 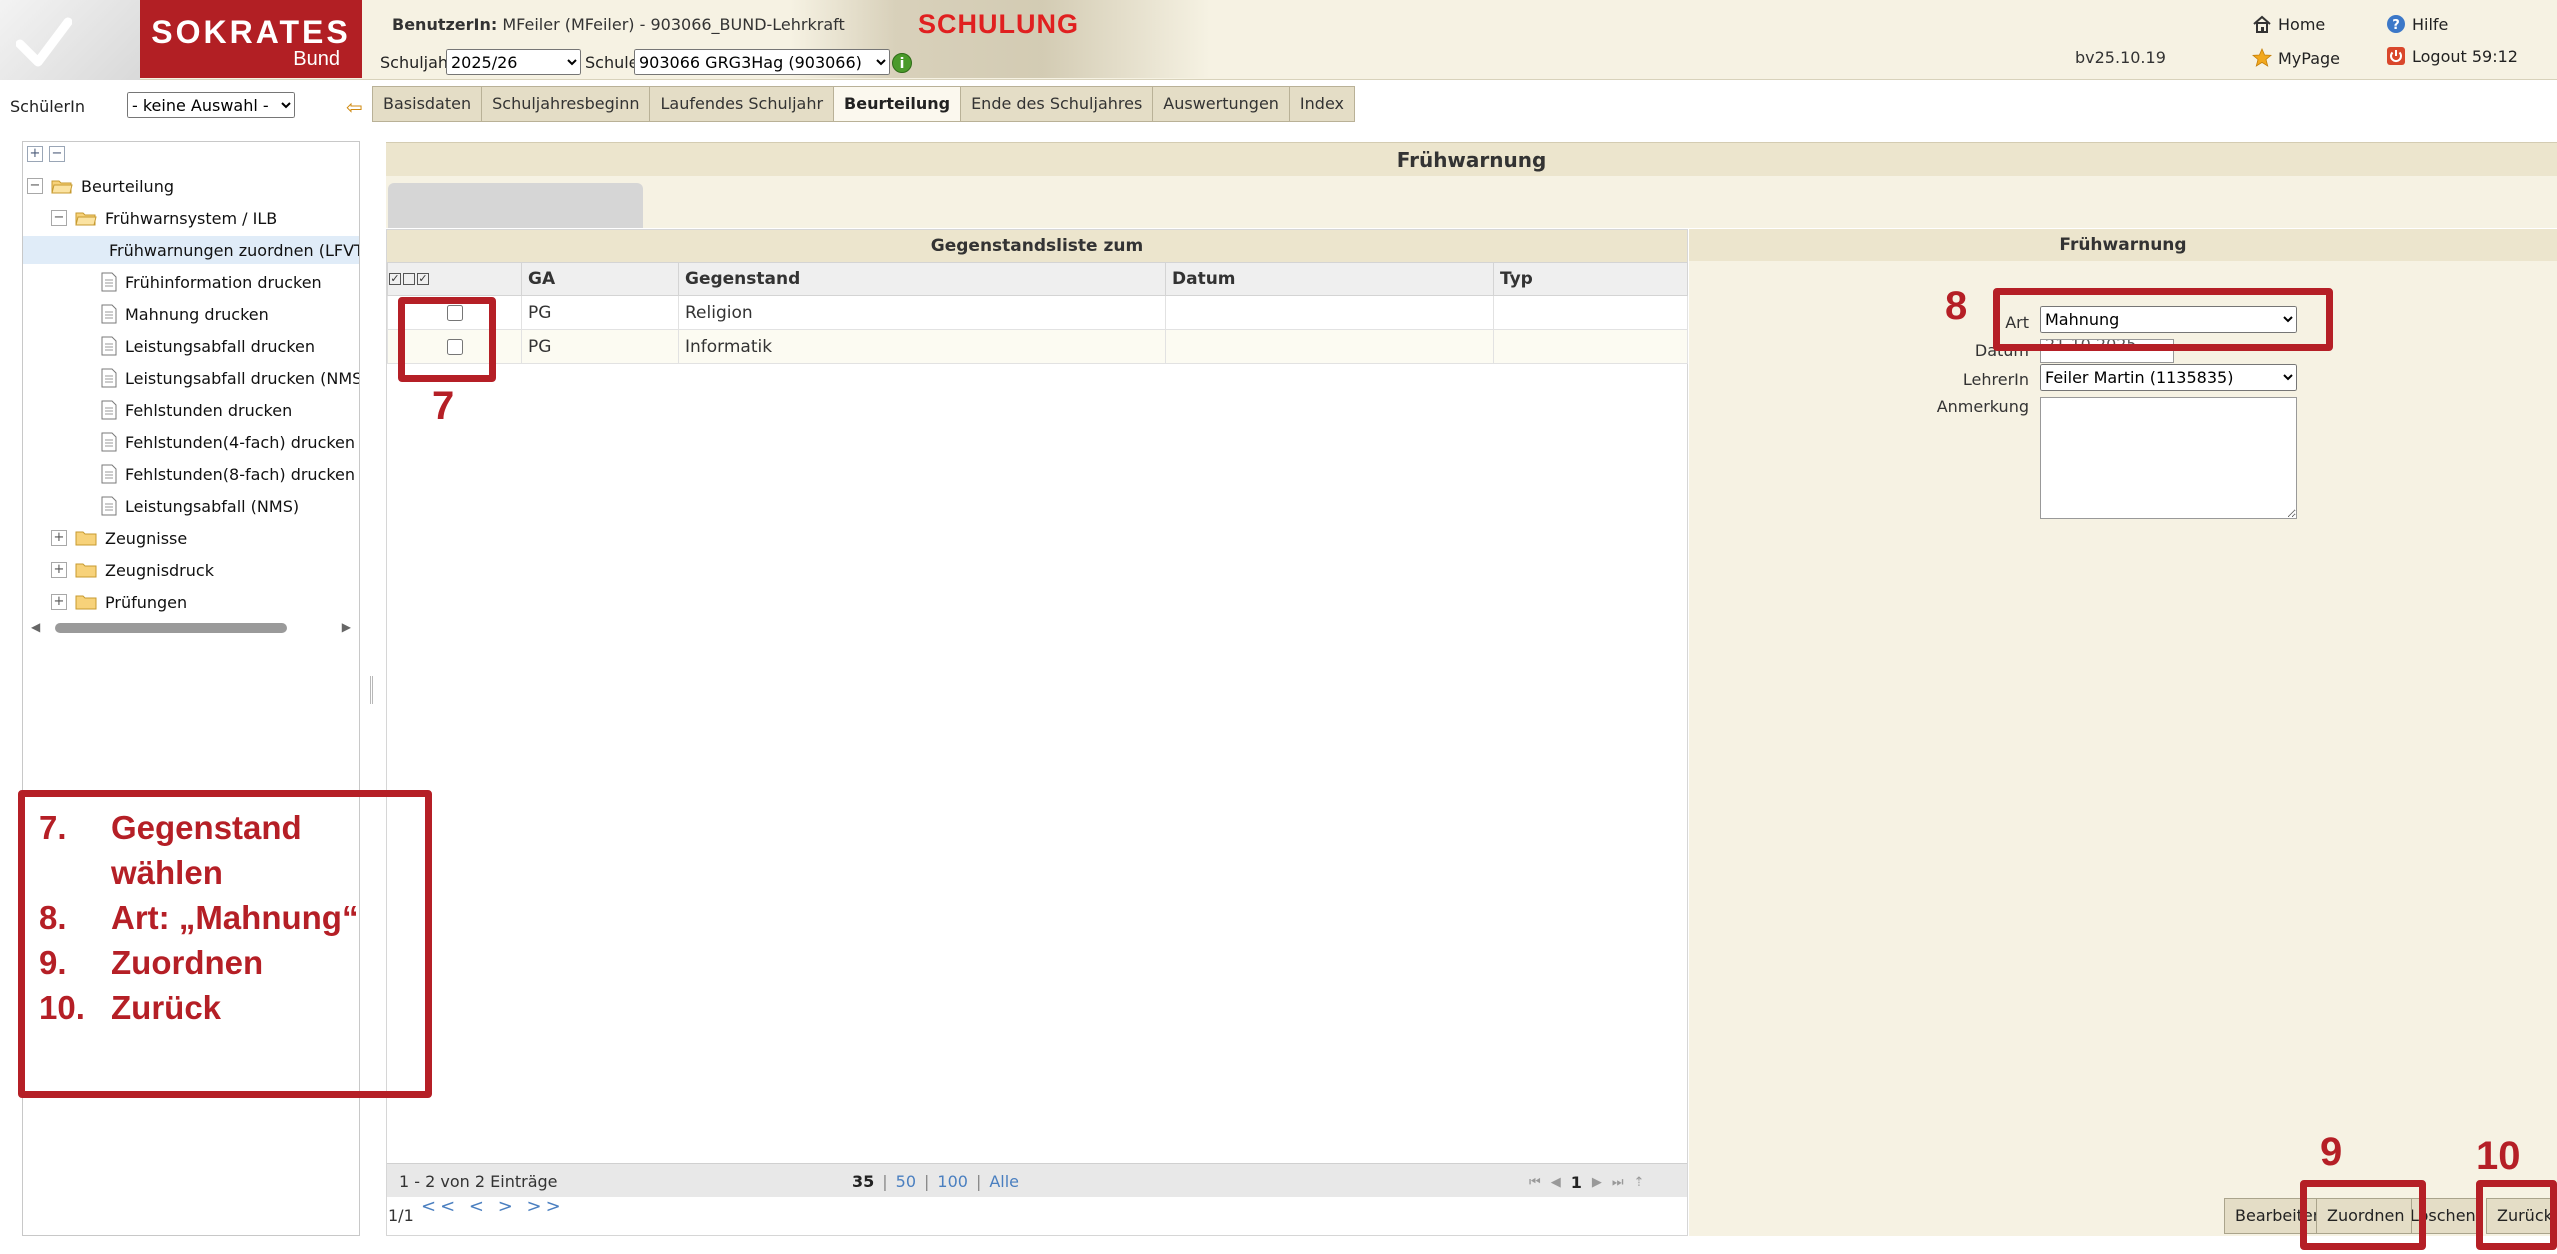 I want to click on instruction-number: 10., so click(x=62, y=1007).